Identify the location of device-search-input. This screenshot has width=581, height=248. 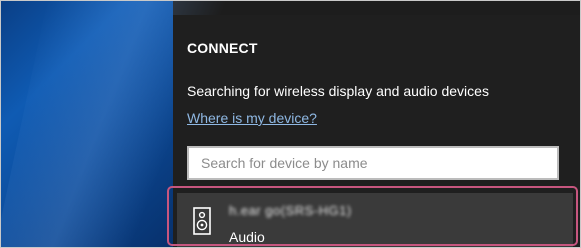
(373, 163).